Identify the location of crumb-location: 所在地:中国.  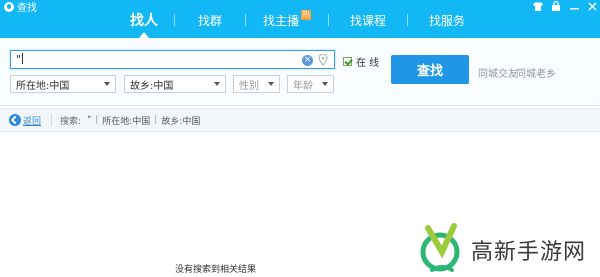
(126, 121).